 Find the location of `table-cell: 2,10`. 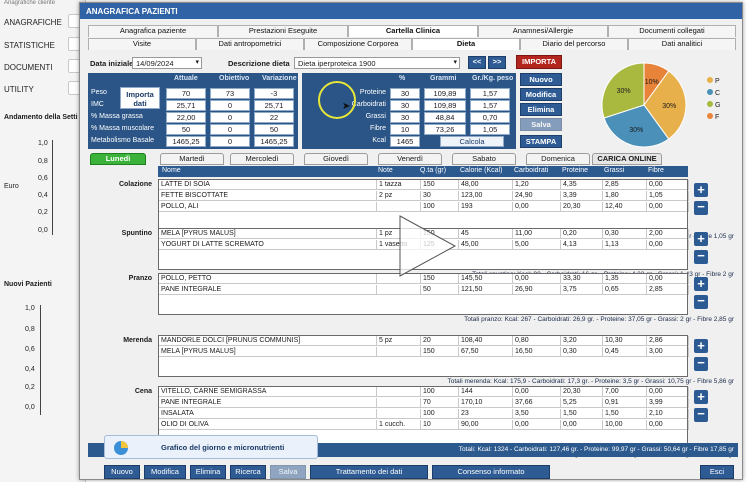

table-cell: 2,10 is located at coordinates (668, 414).